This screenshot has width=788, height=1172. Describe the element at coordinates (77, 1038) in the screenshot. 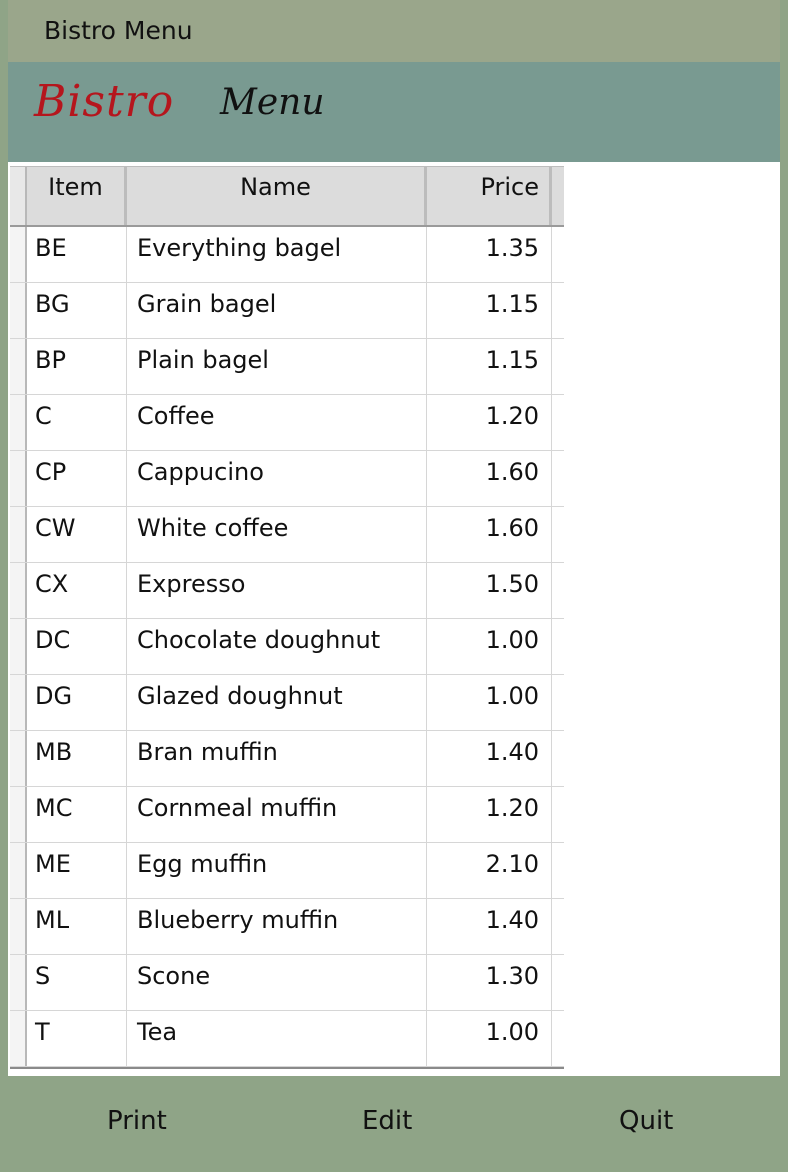

I see `cell-item: T` at that location.